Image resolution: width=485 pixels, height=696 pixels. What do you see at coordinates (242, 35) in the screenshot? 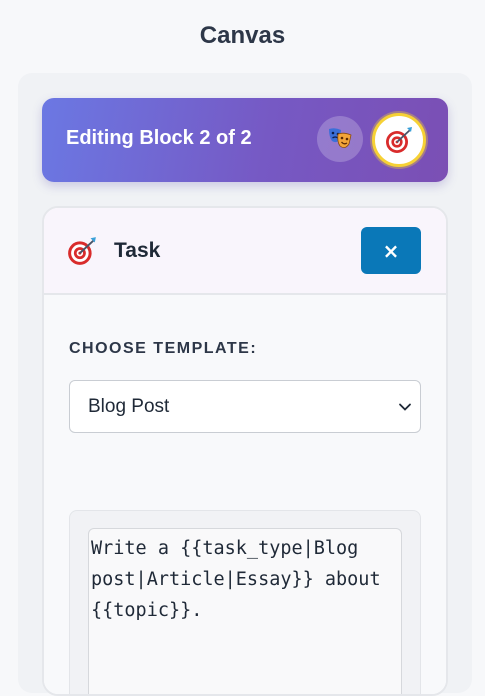
I see `page-title: Canvas` at bounding box center [242, 35].